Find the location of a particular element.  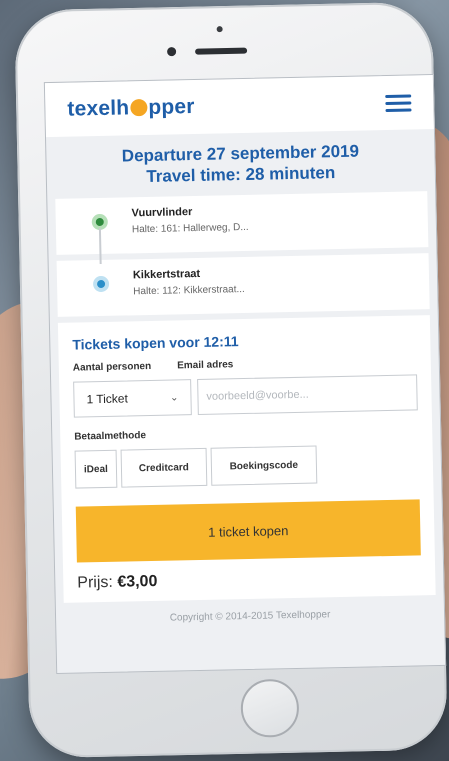

buy-ticket-button: 1 ticket kopen is located at coordinates (248, 531).